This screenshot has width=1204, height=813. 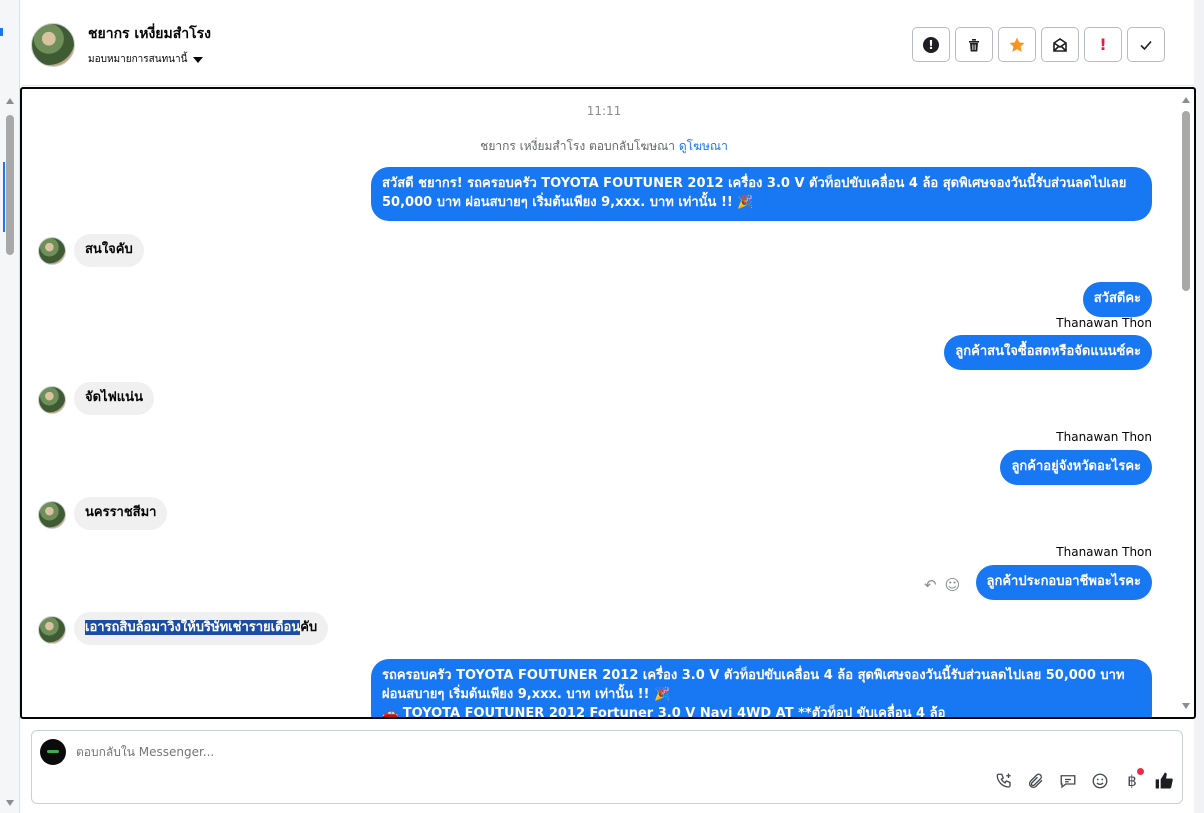 I want to click on scrollbar-thumb, so click(x=10, y=185).